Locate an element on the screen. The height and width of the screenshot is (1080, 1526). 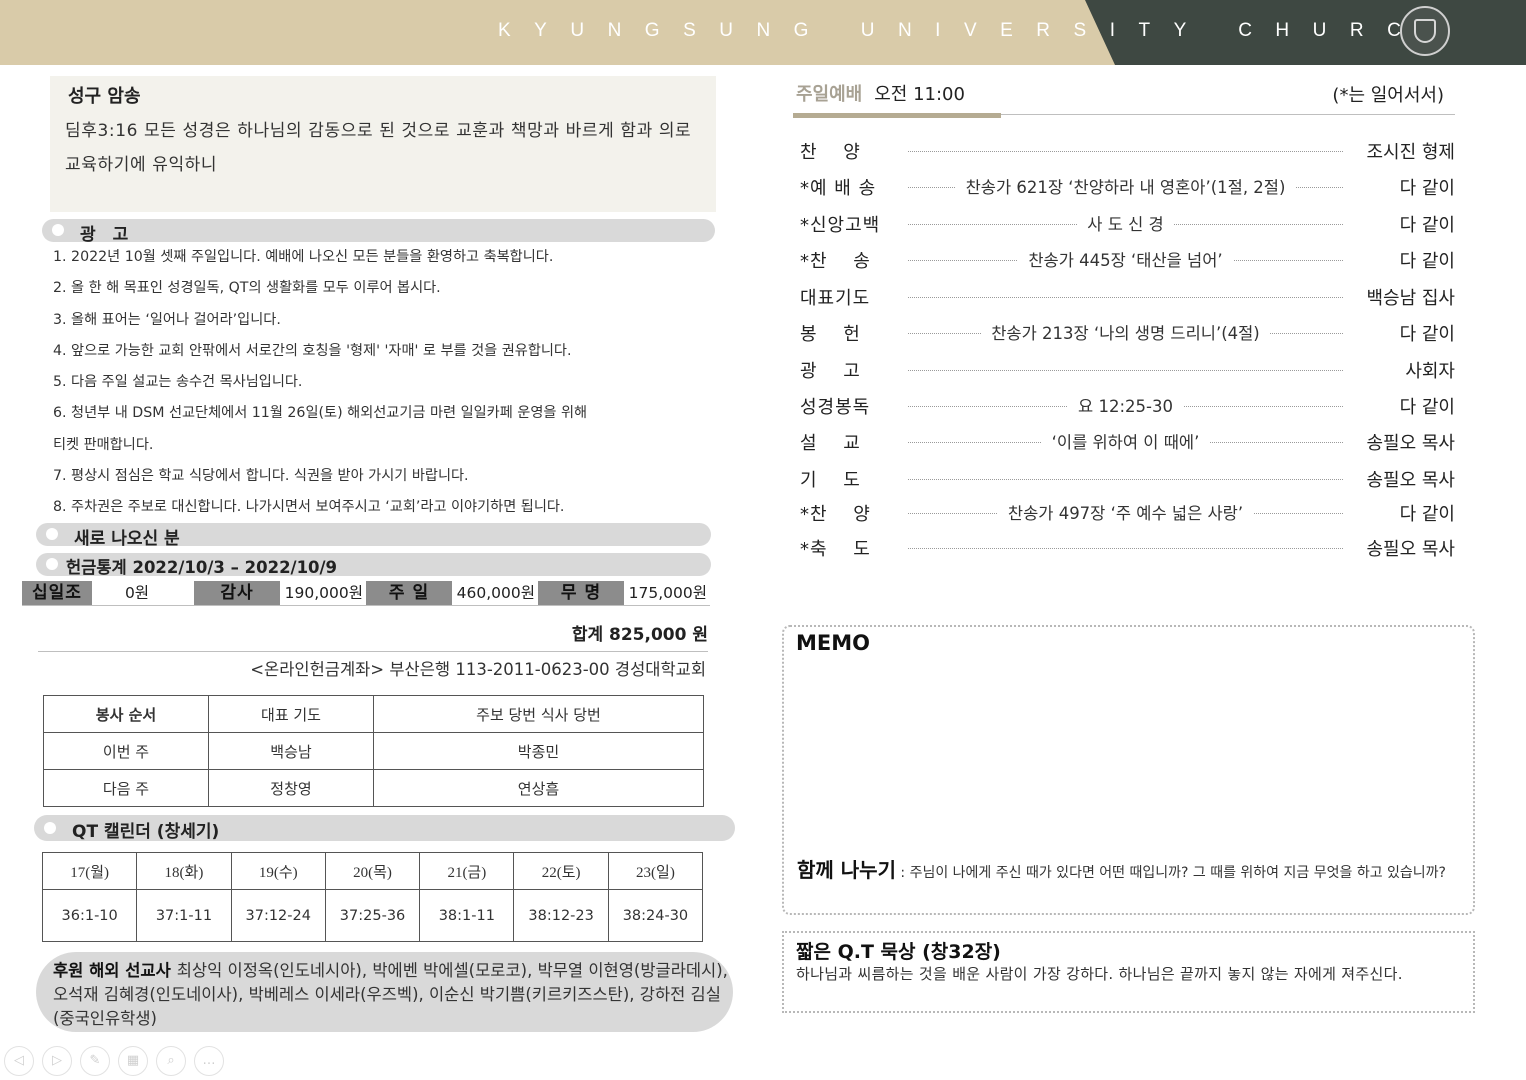
worship-note: (*는 일어서서) is located at coordinates (1388, 95).